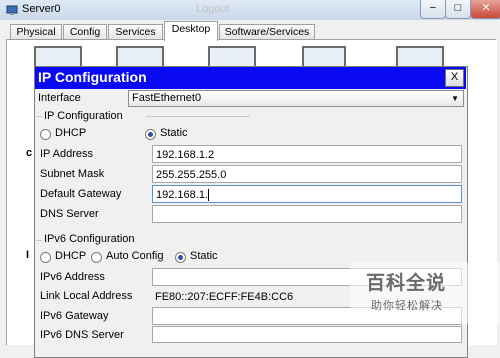  What do you see at coordinates (36, 31) in the screenshot?
I see `tab-physical: Physical` at bounding box center [36, 31].